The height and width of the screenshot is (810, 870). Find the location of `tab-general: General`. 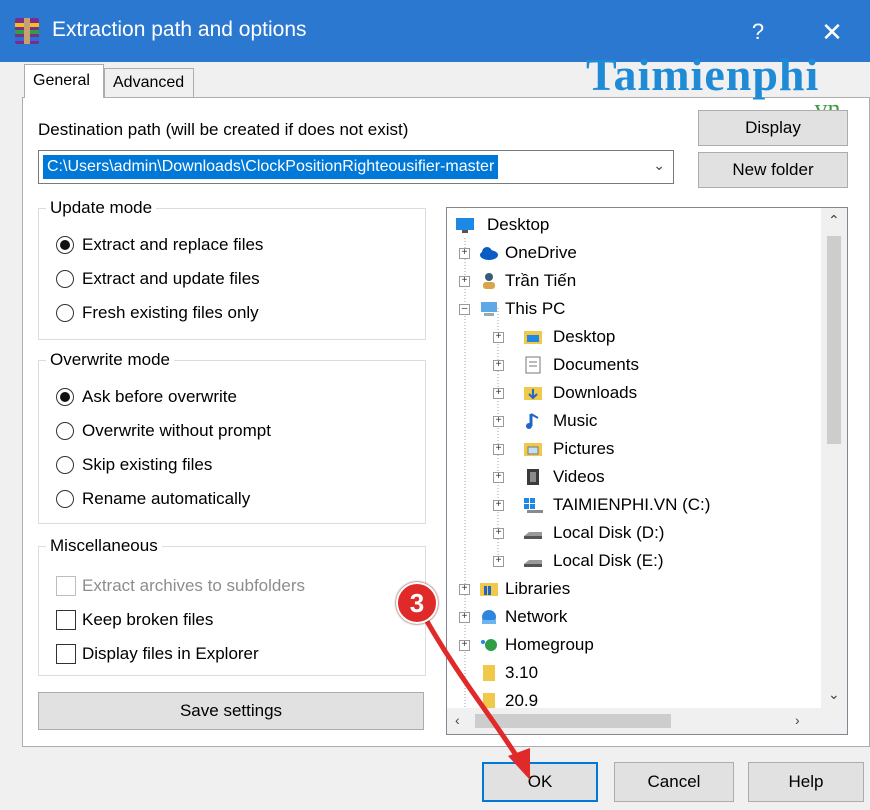

tab-general: General is located at coordinates (64, 81).